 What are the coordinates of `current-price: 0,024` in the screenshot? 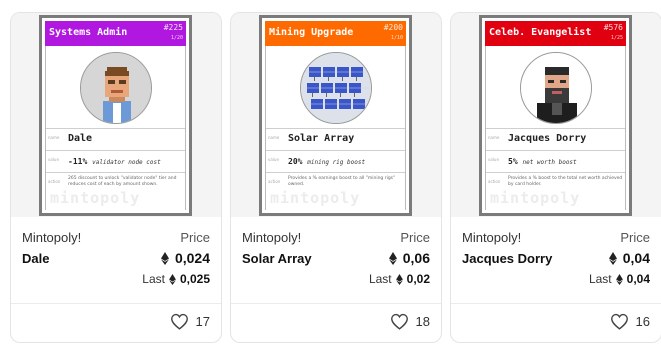 It's located at (185, 258).